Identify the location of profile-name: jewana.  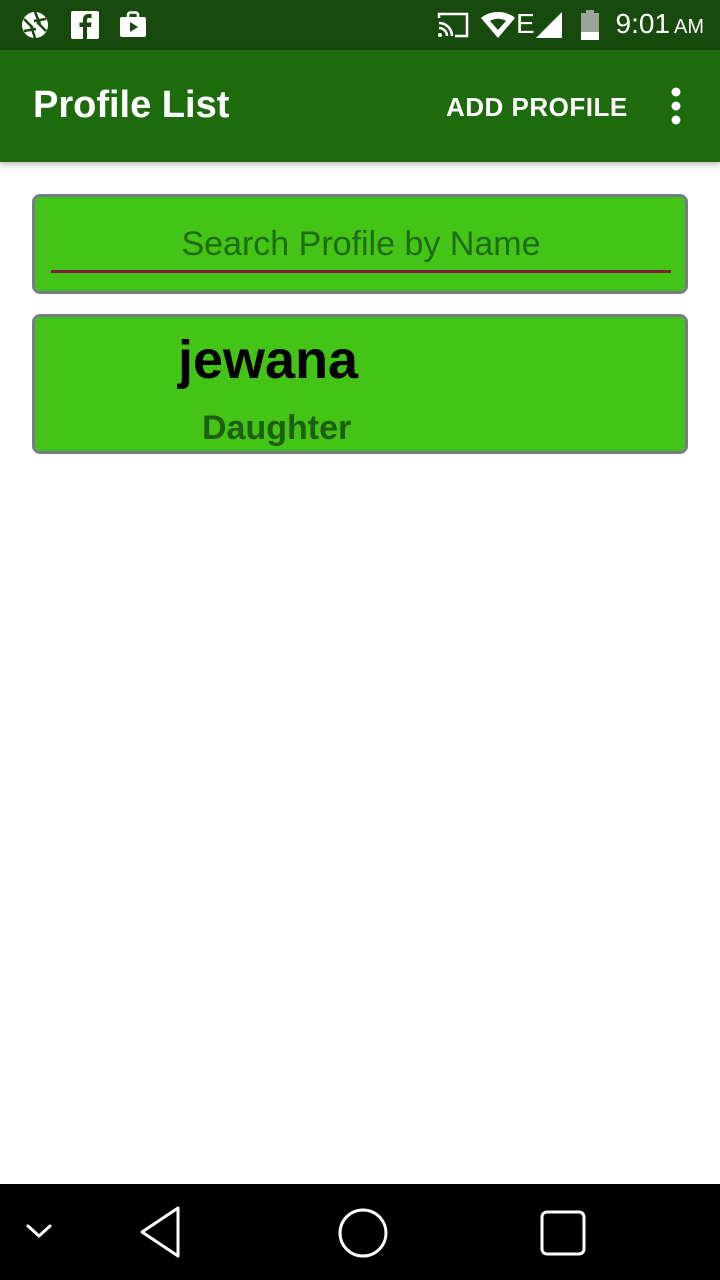
(268, 360).